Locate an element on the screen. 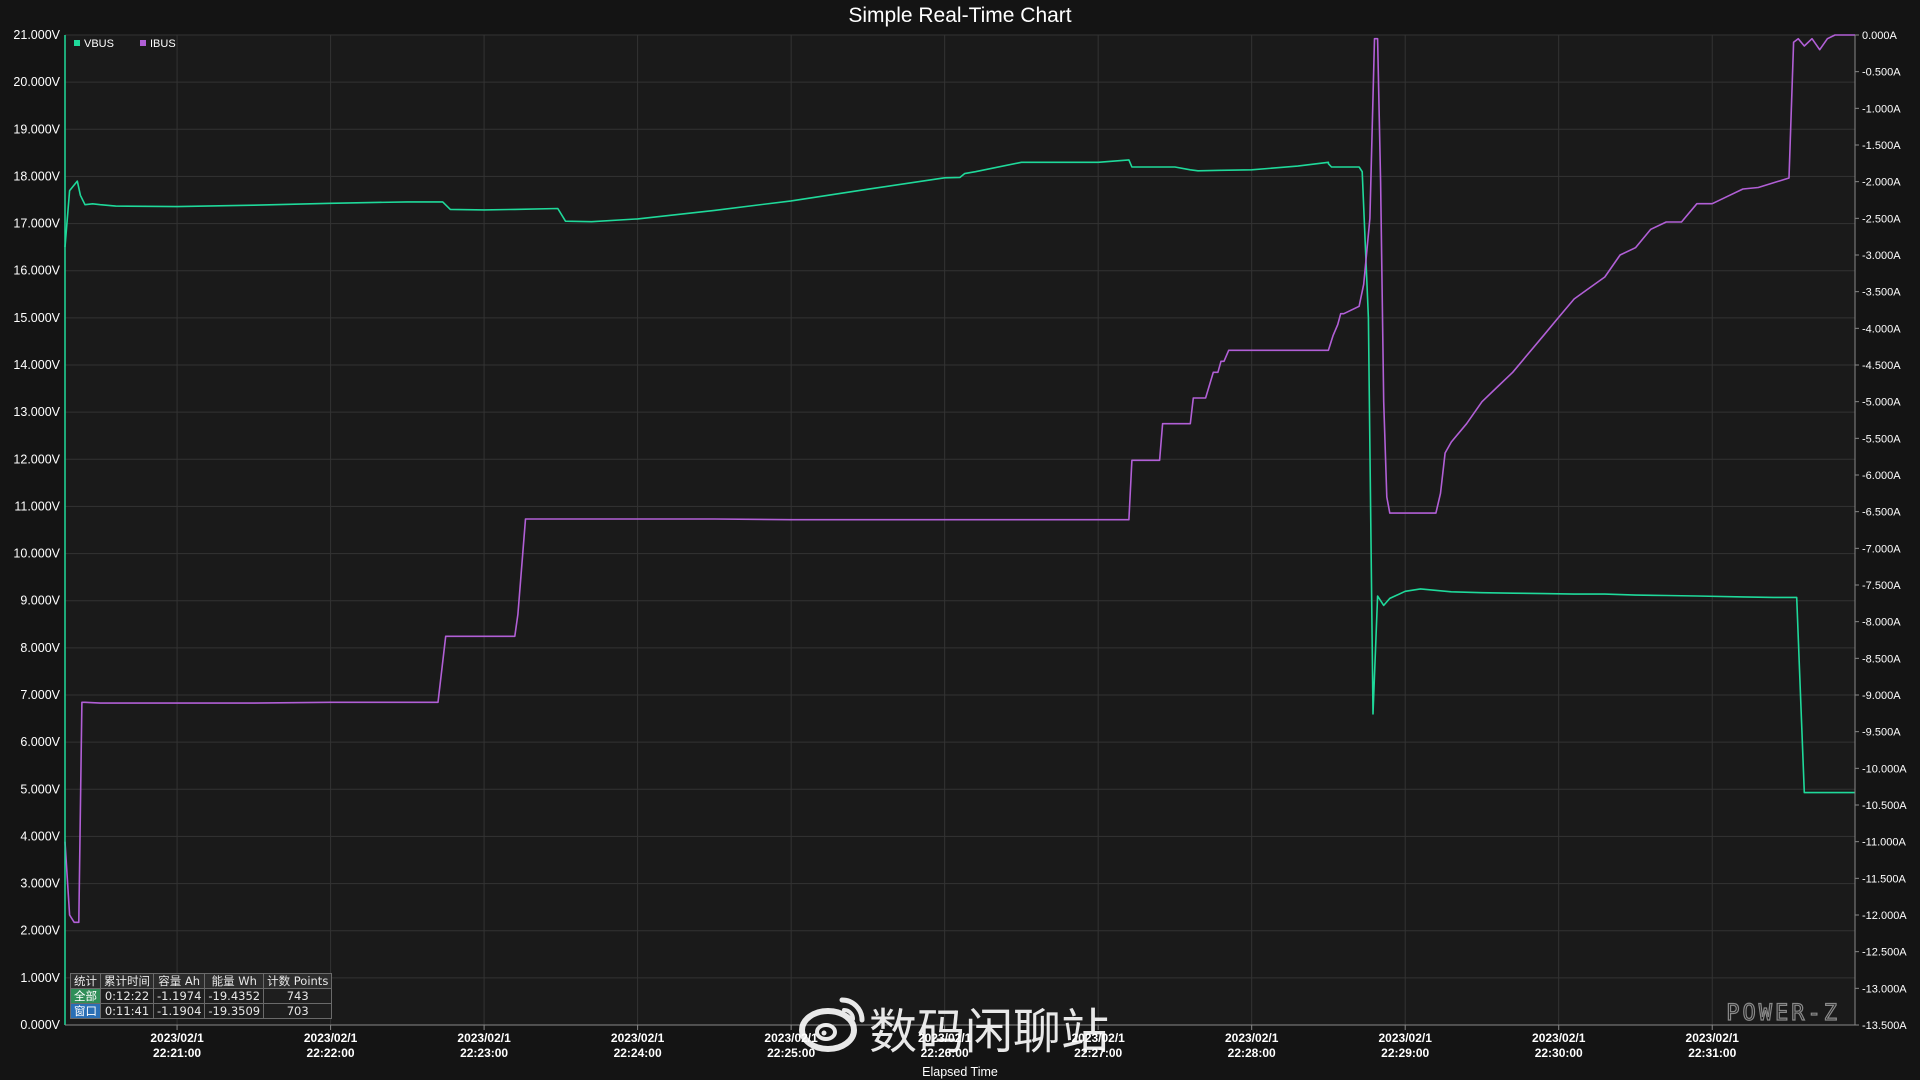 Image resolution: width=1920 pixels, height=1080 pixels. y-left-tick-label: 15.000V is located at coordinates (36, 318).